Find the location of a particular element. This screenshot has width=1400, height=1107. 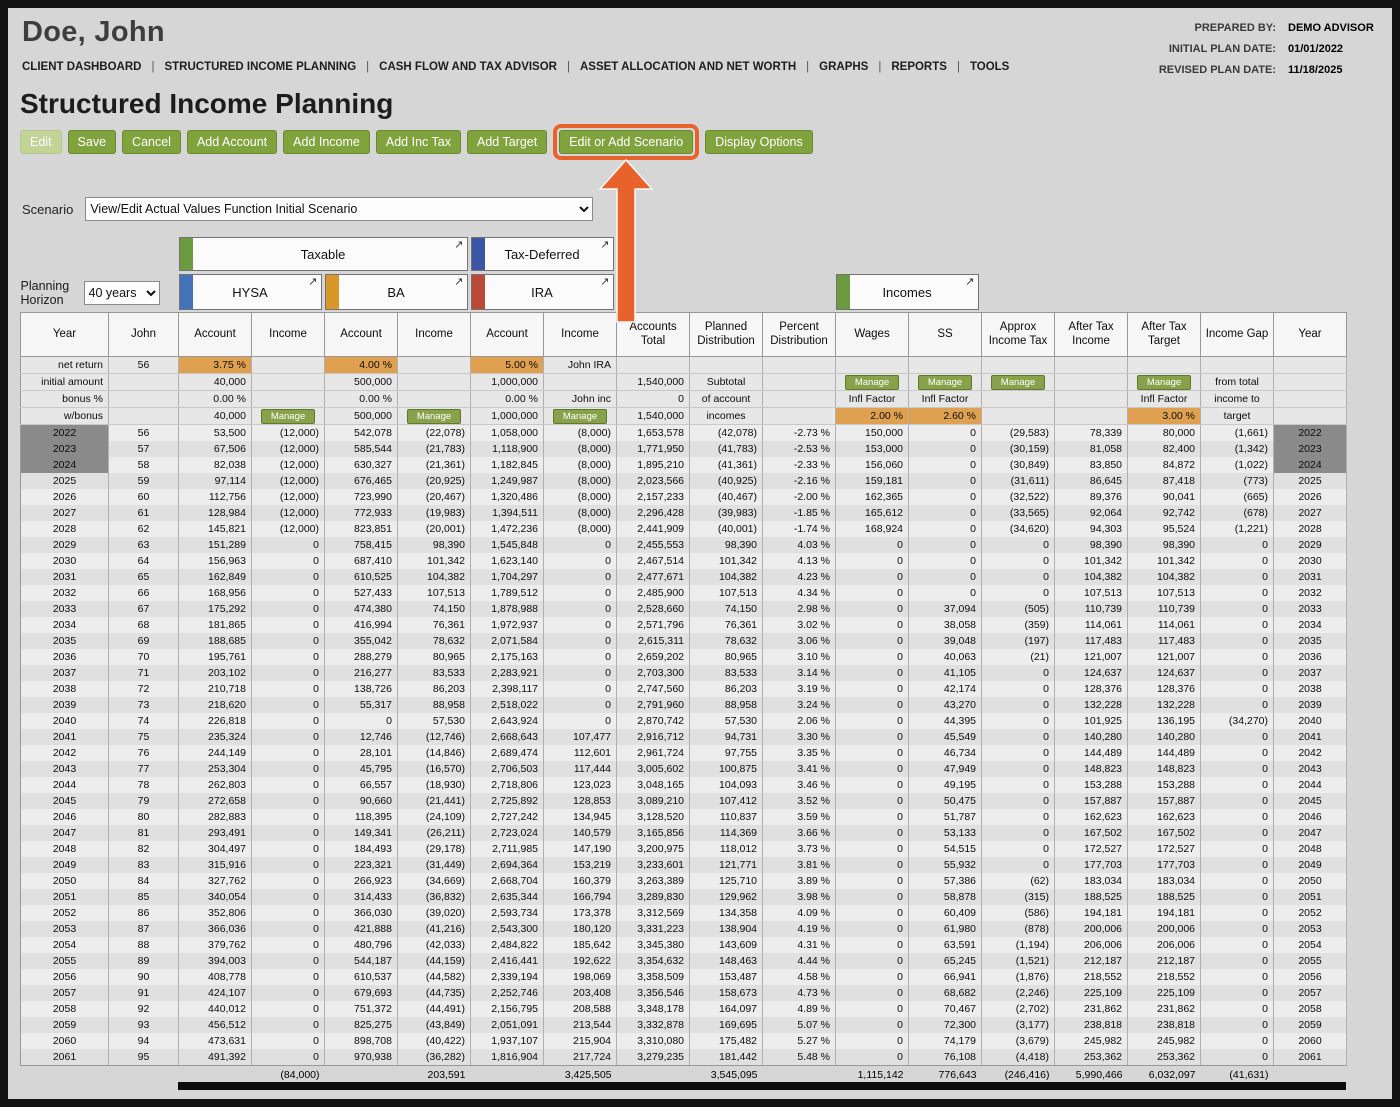

cell: 272,658 is located at coordinates (215, 801).